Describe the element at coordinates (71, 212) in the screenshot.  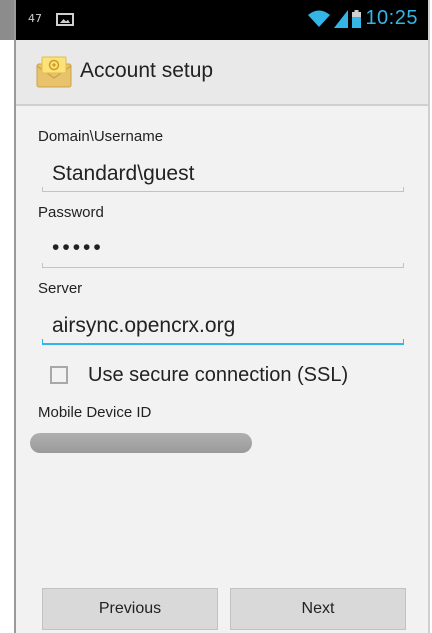
I see `password-label: Password` at that location.